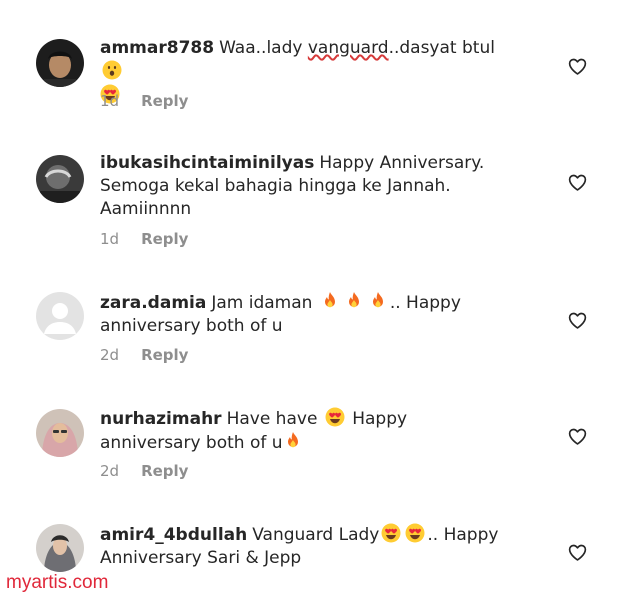 This screenshot has width=622, height=600. What do you see at coordinates (316, 535) in the screenshot?
I see `comment-body: Vanguard Lady` at bounding box center [316, 535].